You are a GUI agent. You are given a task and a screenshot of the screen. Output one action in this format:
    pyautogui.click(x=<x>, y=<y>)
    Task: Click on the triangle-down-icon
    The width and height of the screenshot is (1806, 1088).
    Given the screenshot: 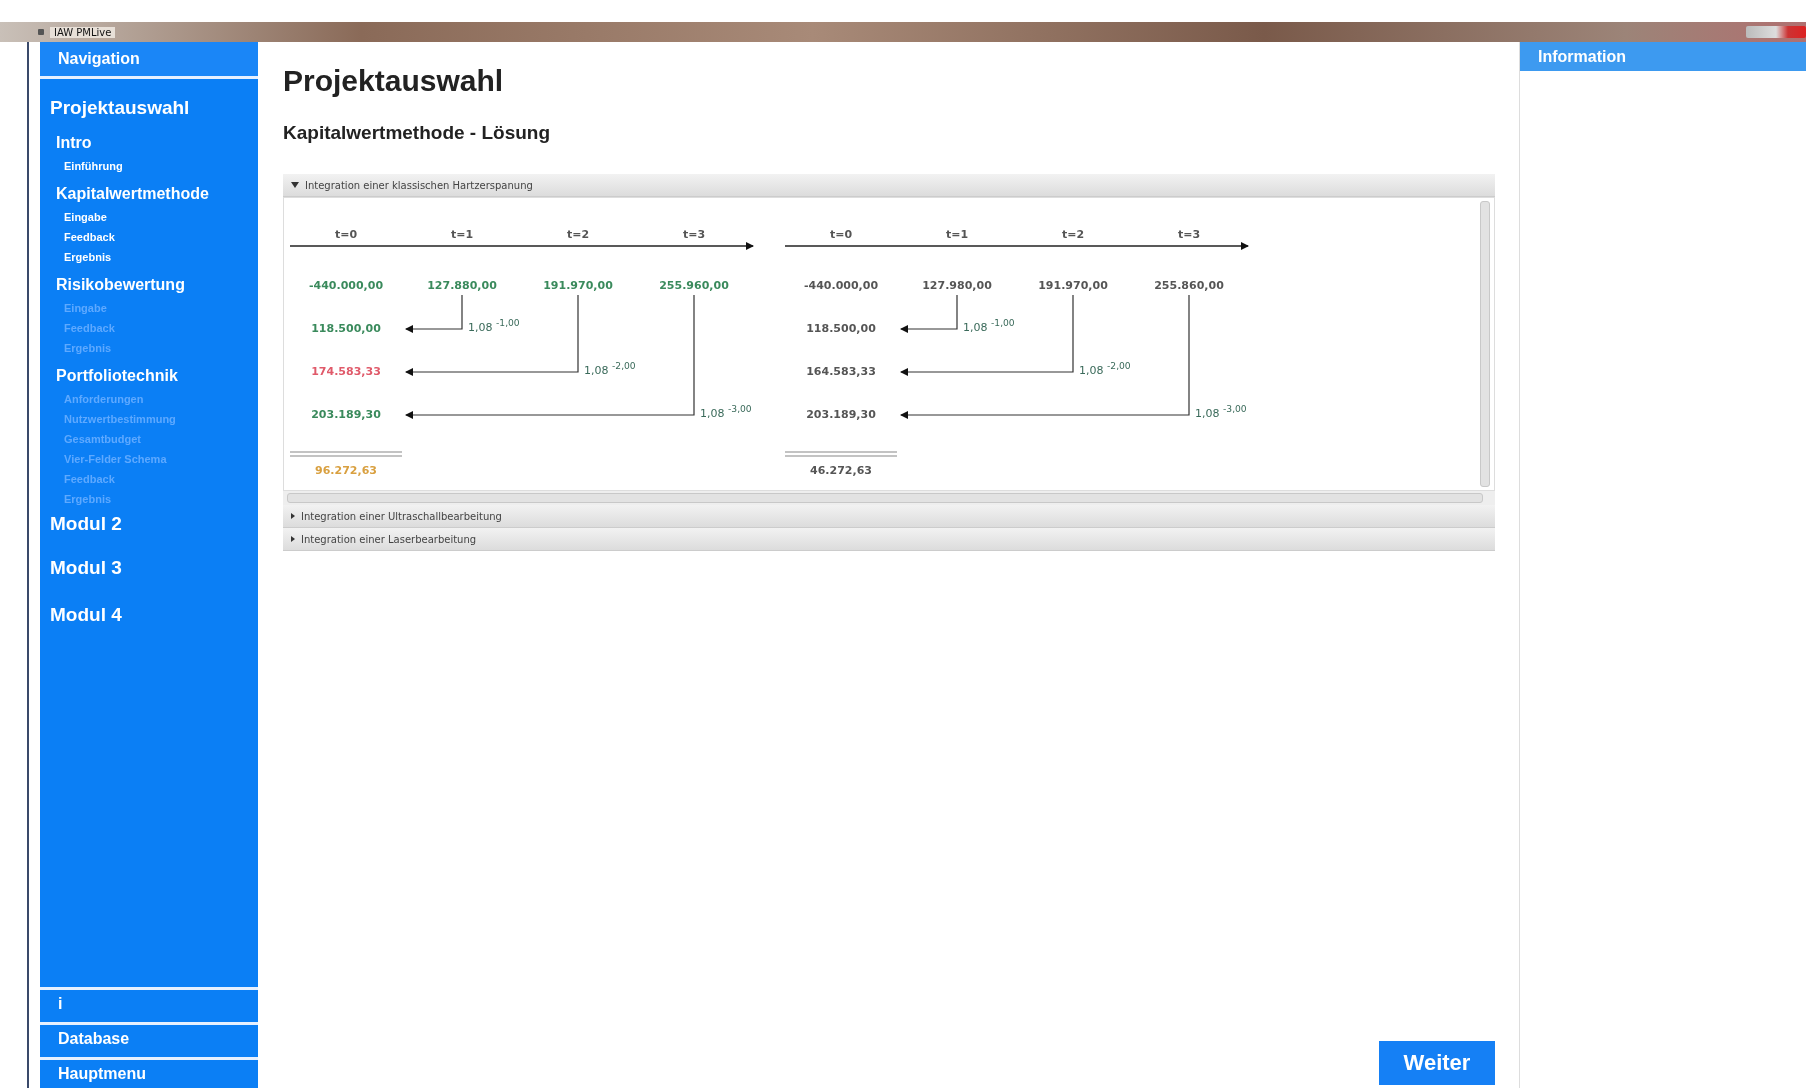 What is the action you would take?
    pyautogui.click(x=295, y=185)
    